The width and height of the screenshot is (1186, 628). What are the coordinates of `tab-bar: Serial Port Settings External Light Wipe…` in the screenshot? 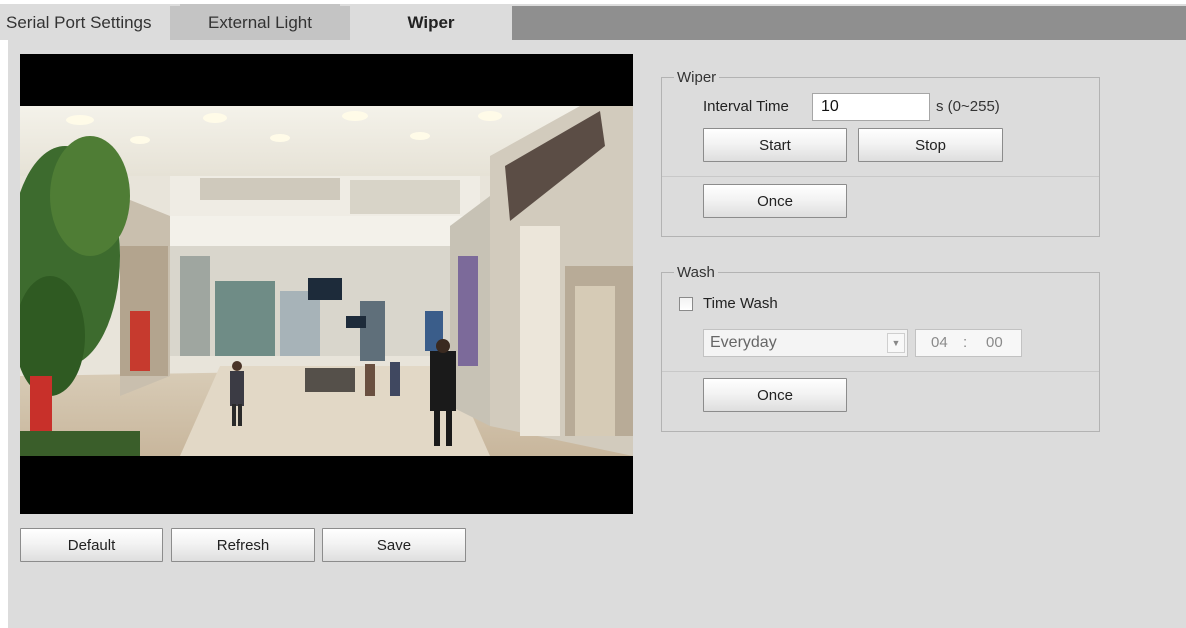 It's located at (593, 22).